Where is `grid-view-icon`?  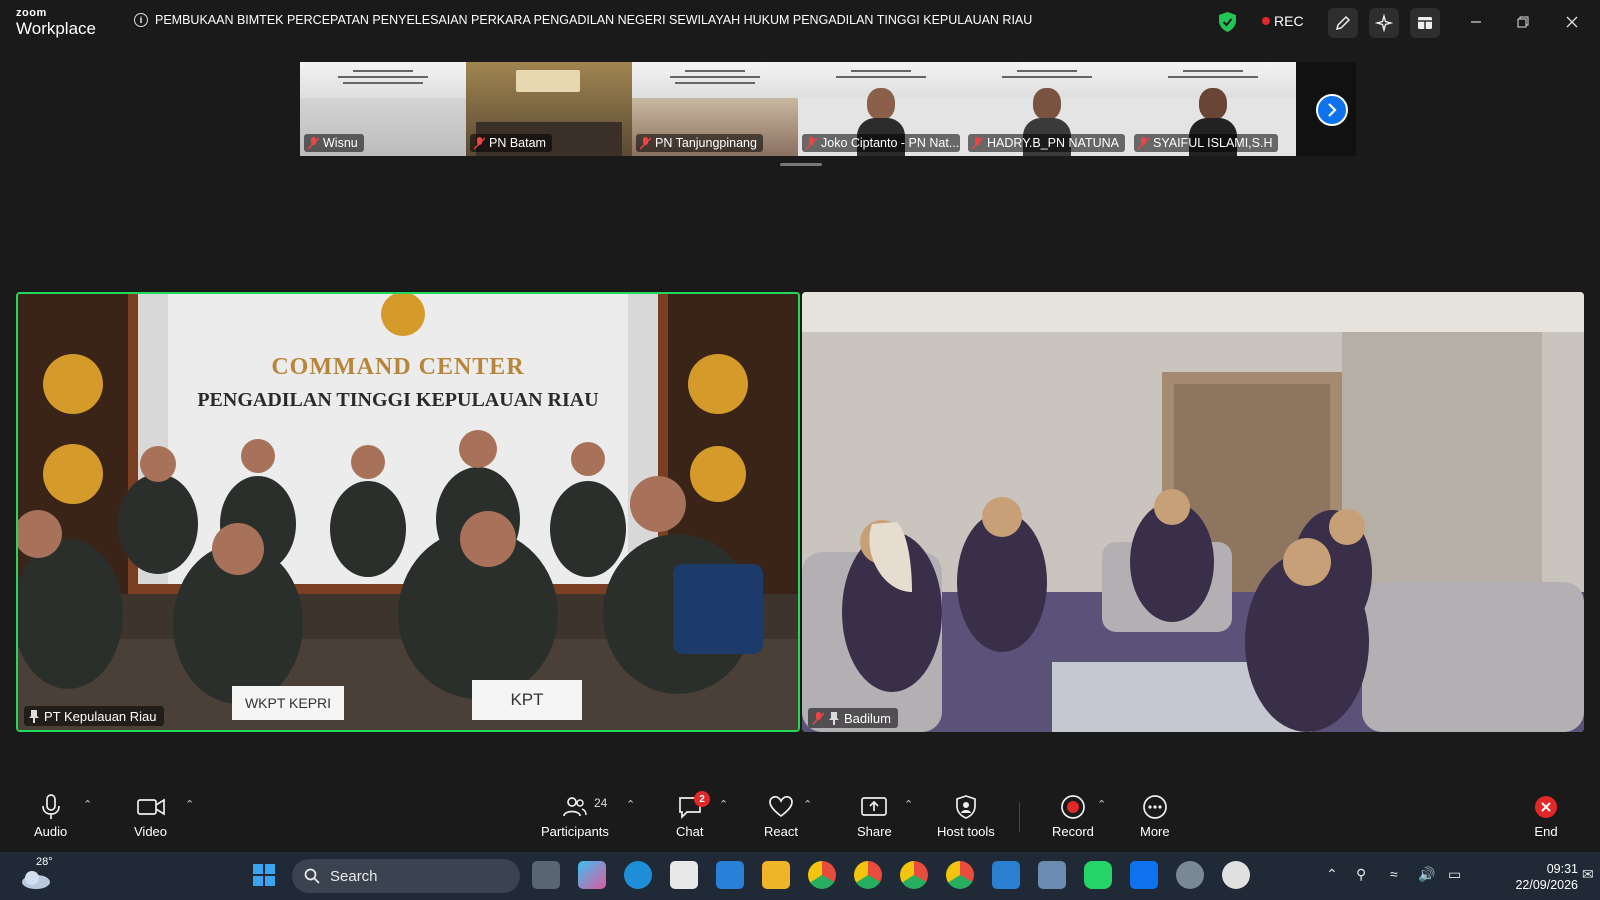 grid-view-icon is located at coordinates (1425, 23).